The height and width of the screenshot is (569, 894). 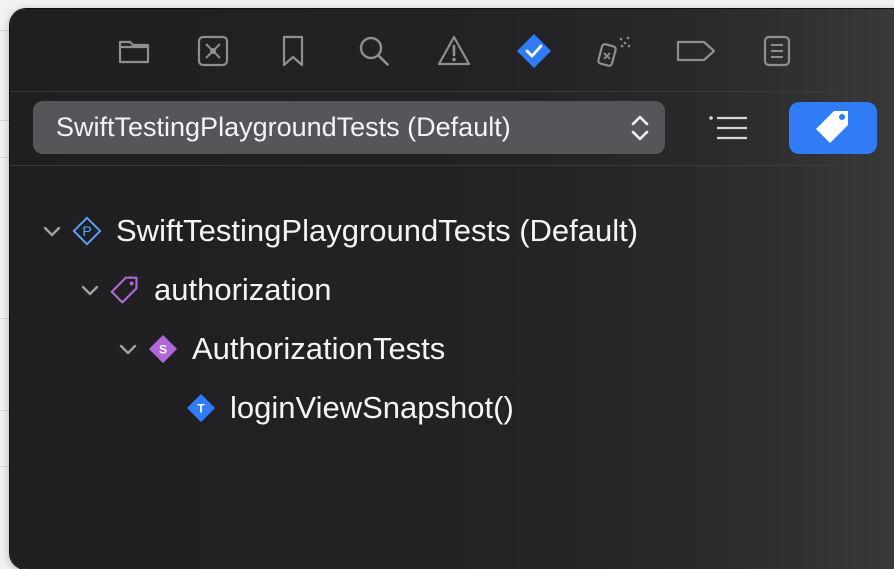 I want to click on report-list-icon, so click(x=777, y=51).